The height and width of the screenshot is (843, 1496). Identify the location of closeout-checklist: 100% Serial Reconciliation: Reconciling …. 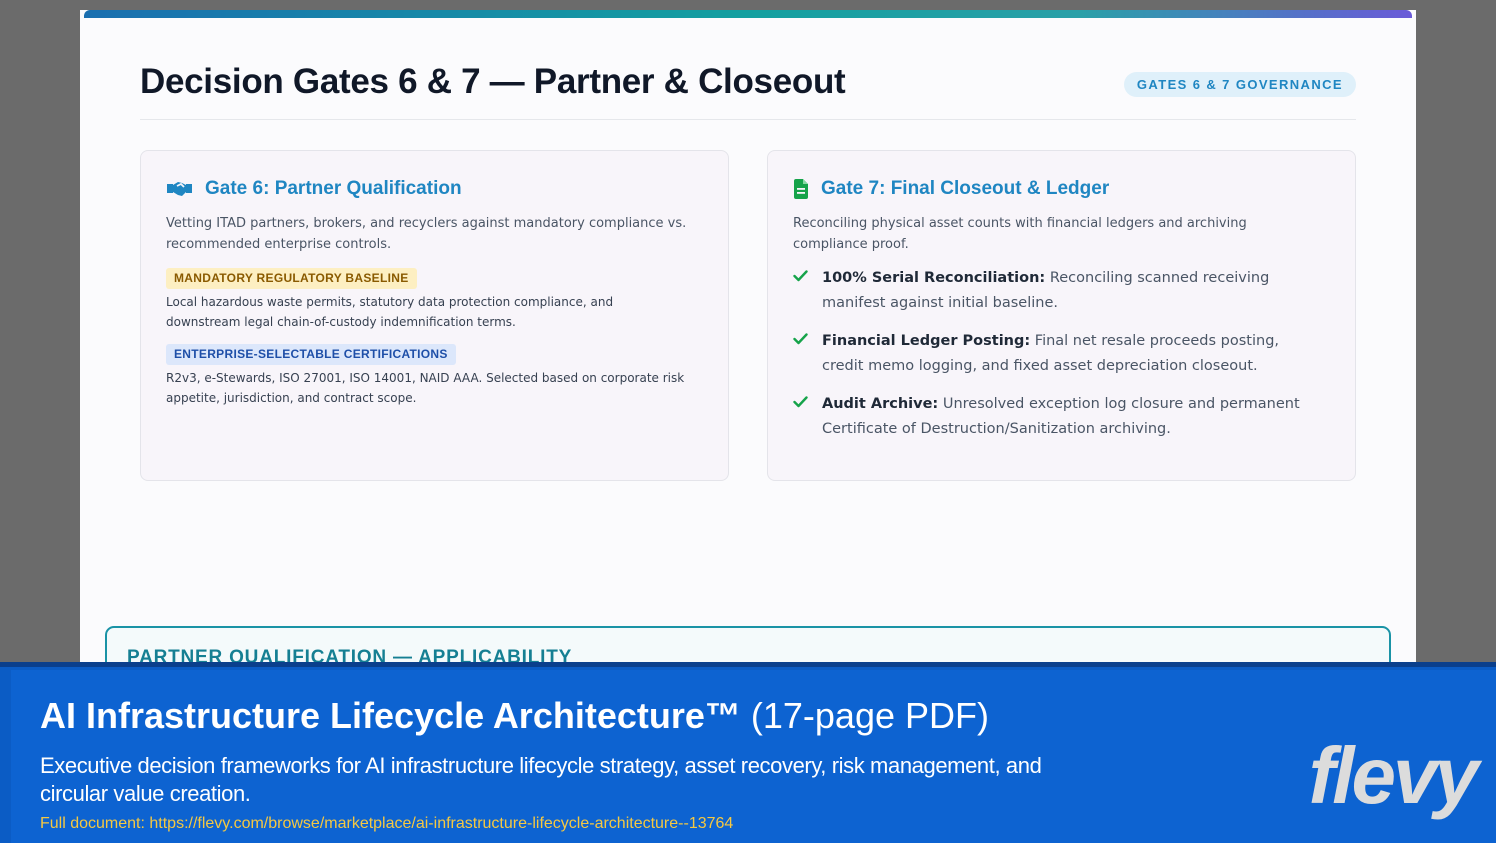
(1059, 360).